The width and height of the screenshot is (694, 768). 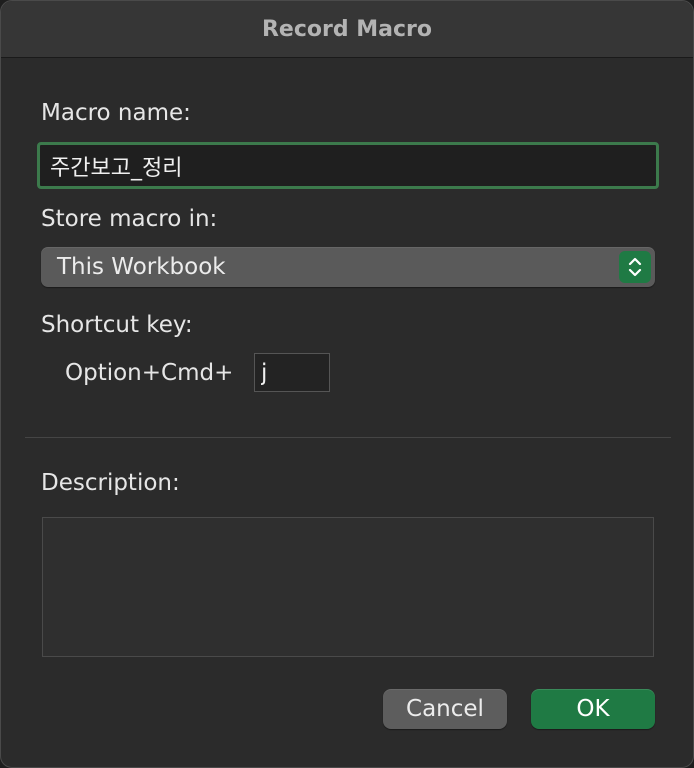 I want to click on macro-name-label: Macro name:, so click(x=116, y=113).